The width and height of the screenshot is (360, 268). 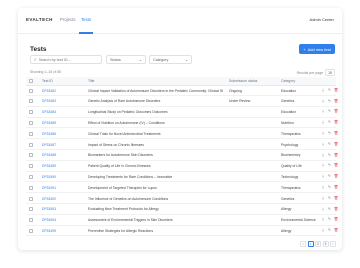 I want to click on test-id-link: DF33482, so click(x=64, y=90).